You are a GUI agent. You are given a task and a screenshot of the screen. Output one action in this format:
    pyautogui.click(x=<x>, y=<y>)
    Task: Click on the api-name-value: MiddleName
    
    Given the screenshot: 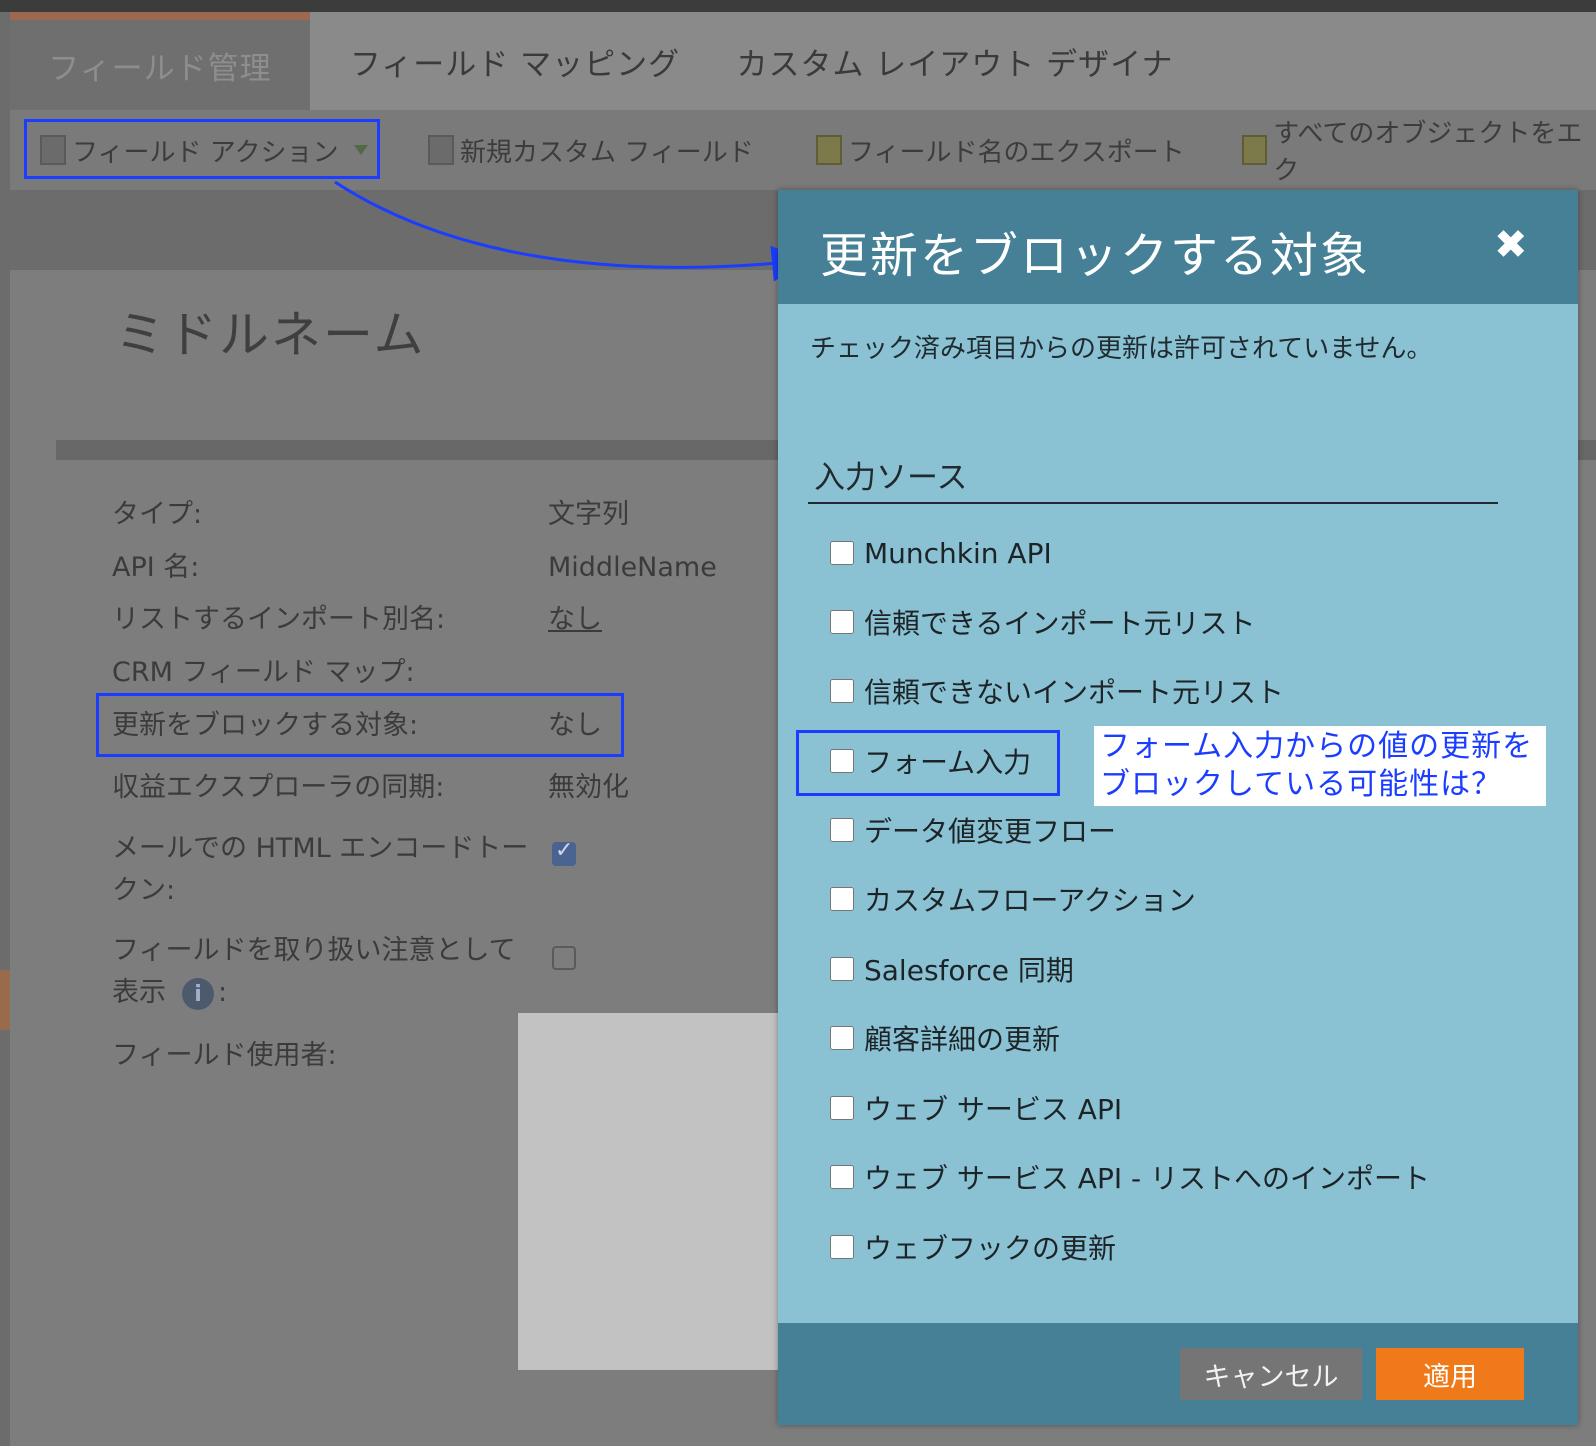 What is the action you would take?
    pyautogui.click(x=632, y=567)
    